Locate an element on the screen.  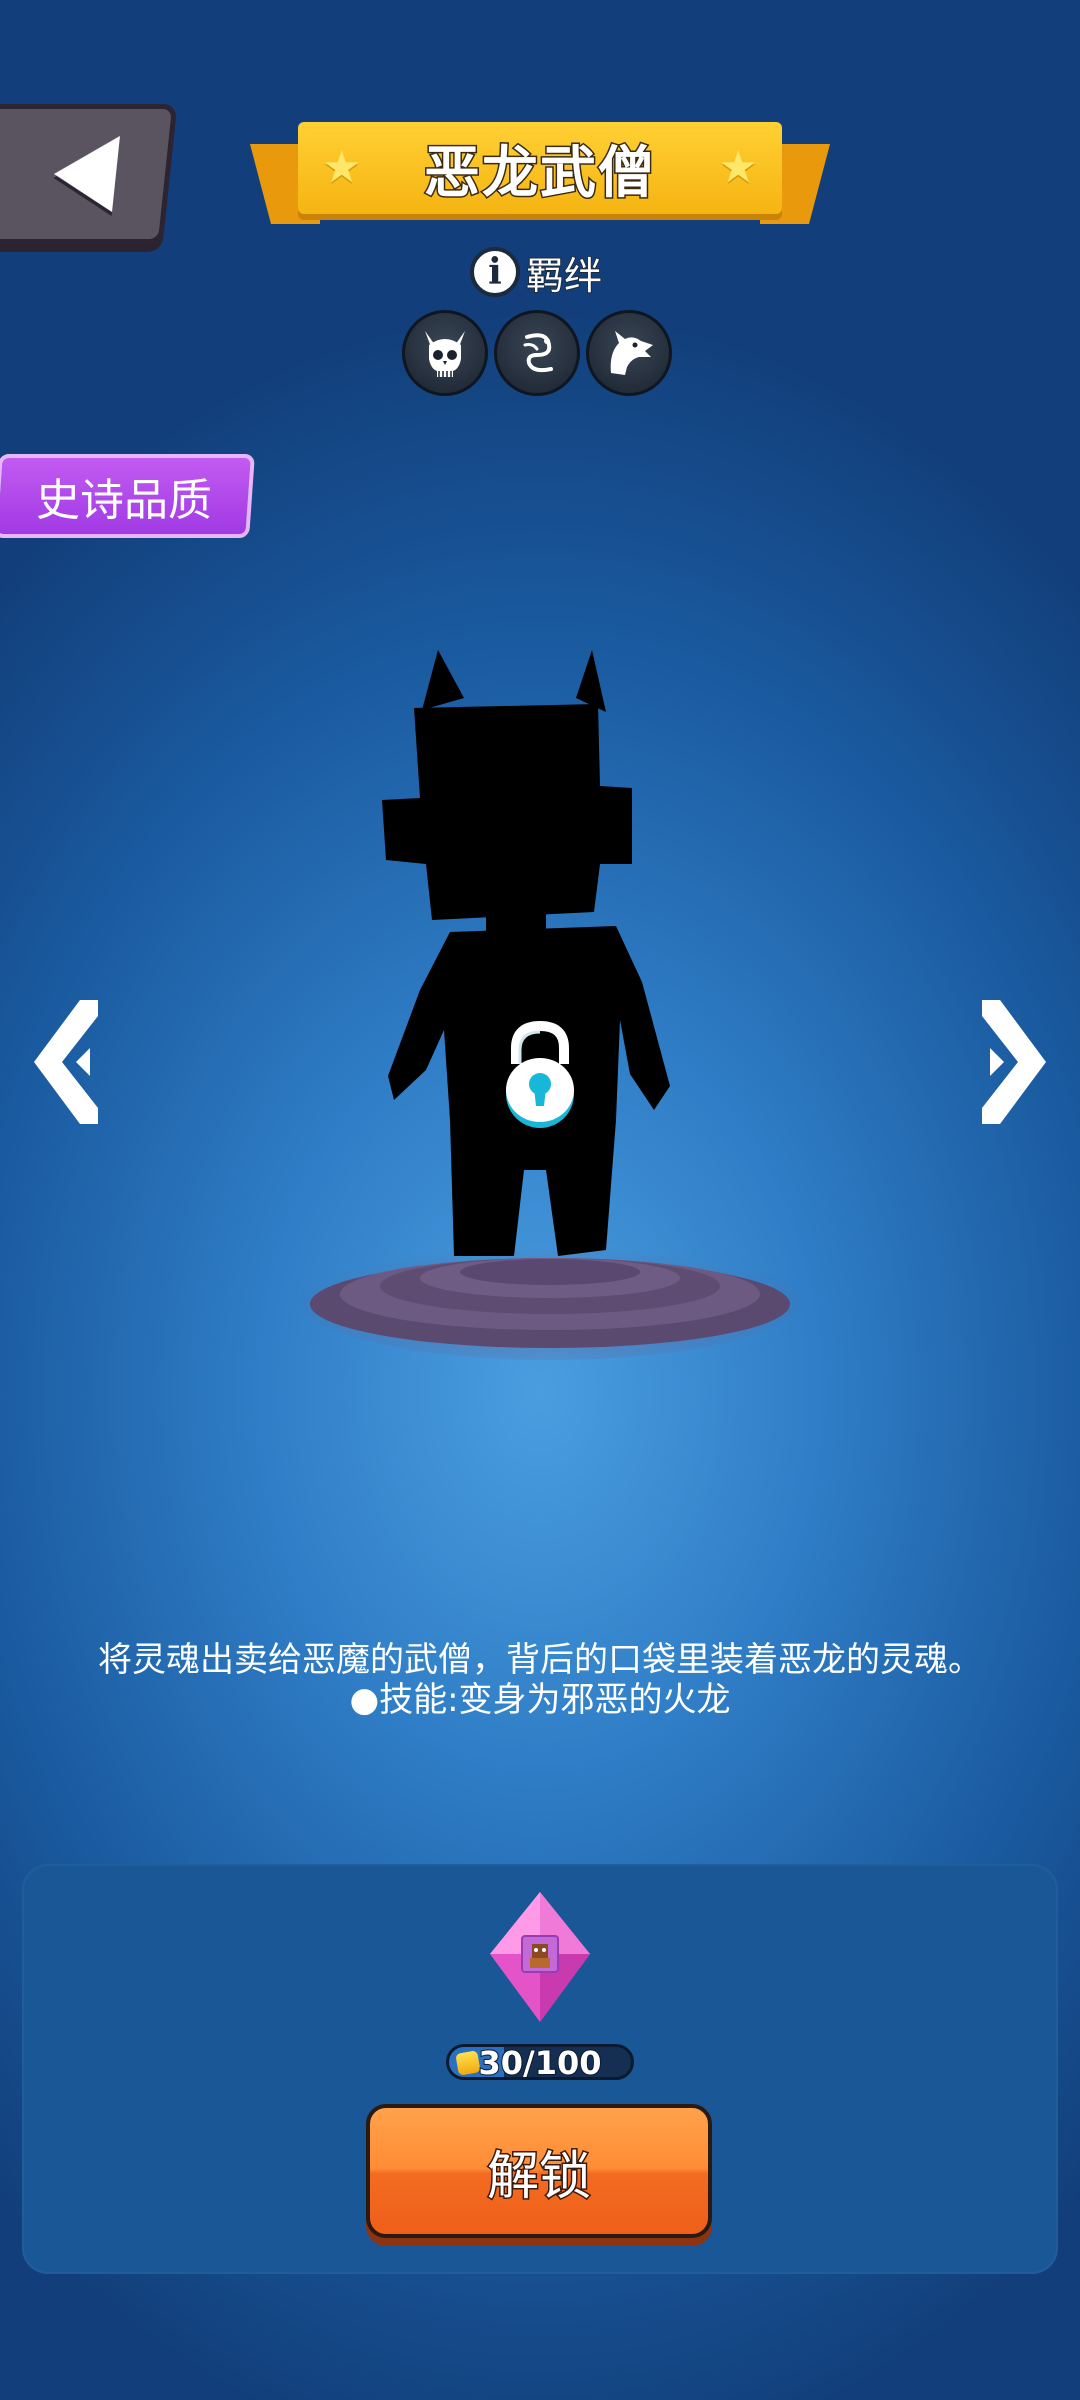
back-button is located at coordinates (89, 174).